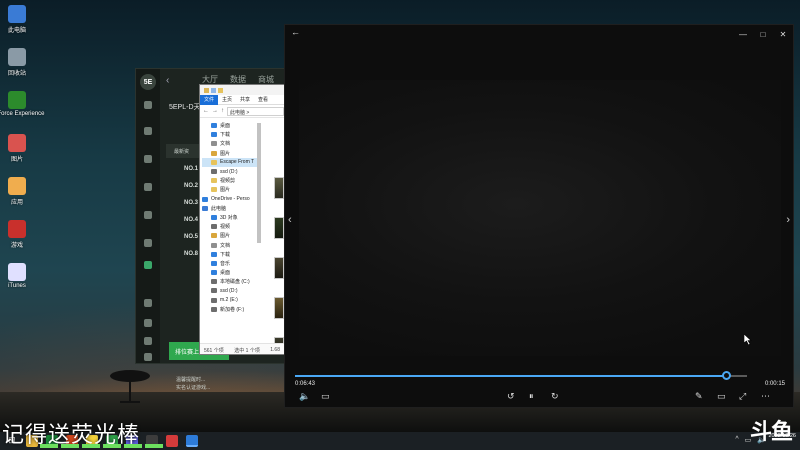  What do you see at coordinates (148, 187) in the screenshot?
I see `sidebar-star-icon` at bounding box center [148, 187].